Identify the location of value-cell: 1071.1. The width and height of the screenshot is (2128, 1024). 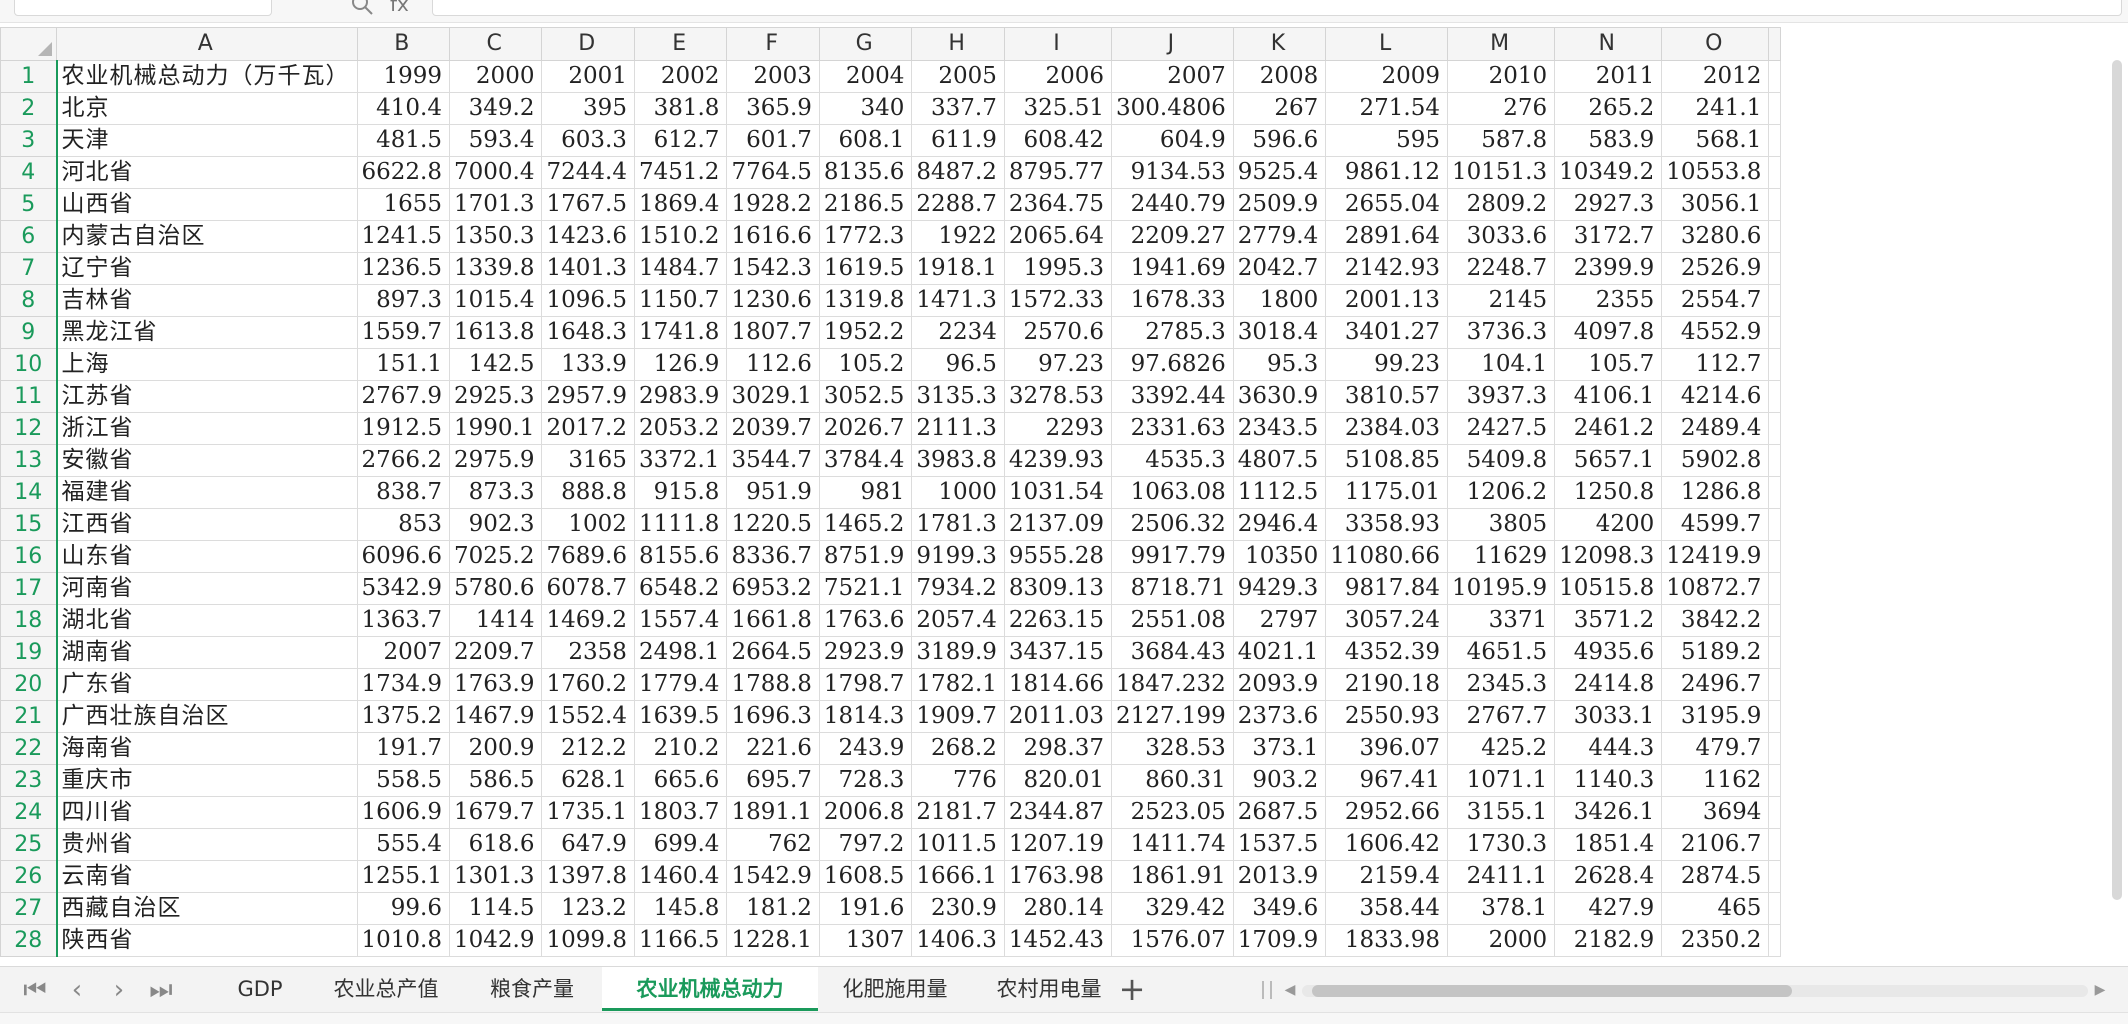
(1501, 780).